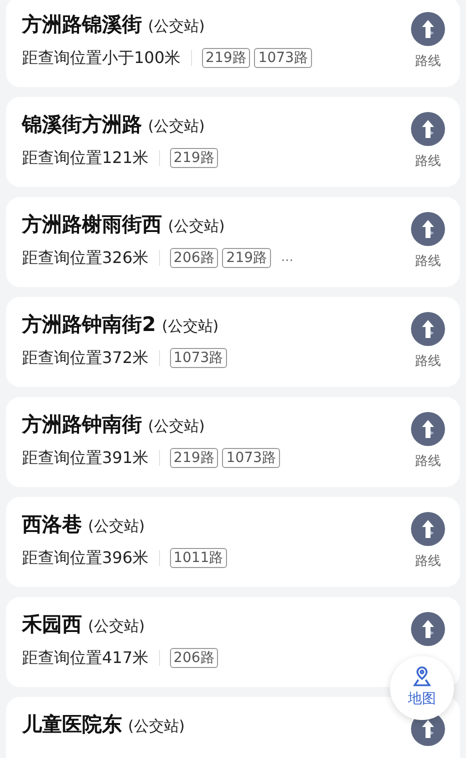 This screenshot has width=466, height=758. Describe the element at coordinates (85, 458) in the screenshot. I see `distance-text: 距查询位置391米` at that location.